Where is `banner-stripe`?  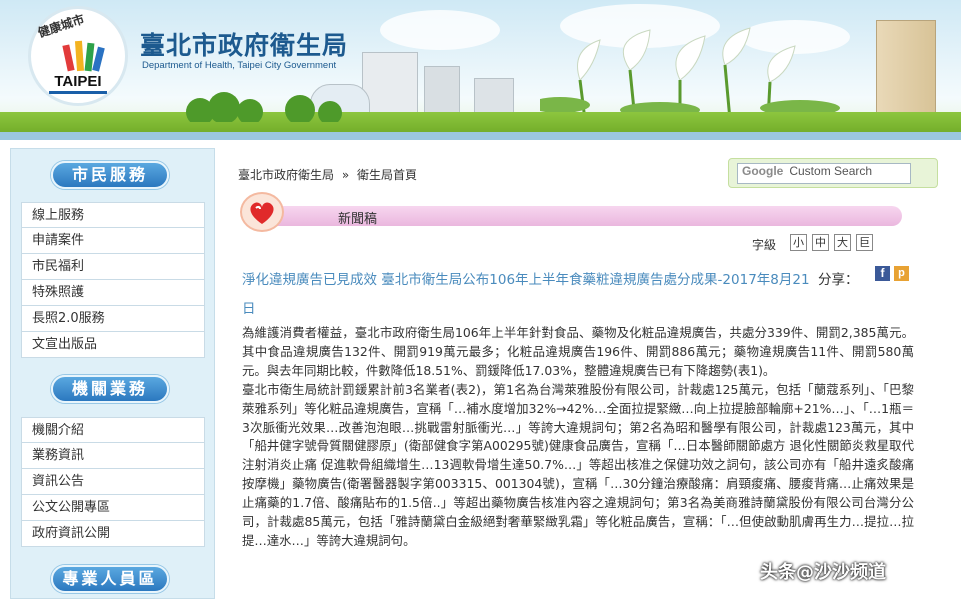
banner-stripe is located at coordinates (480, 136).